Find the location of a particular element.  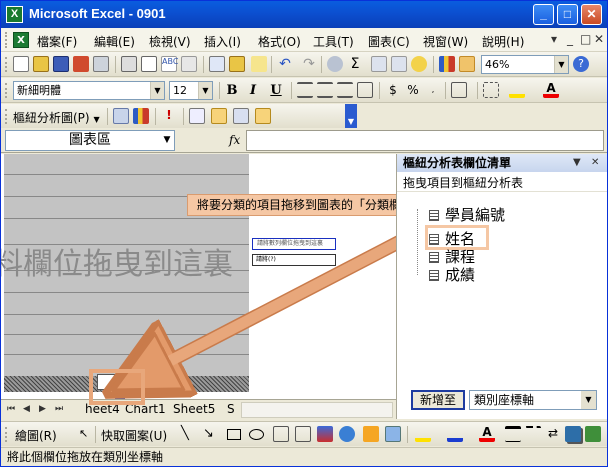

rectangle-icon is located at coordinates (234, 434).